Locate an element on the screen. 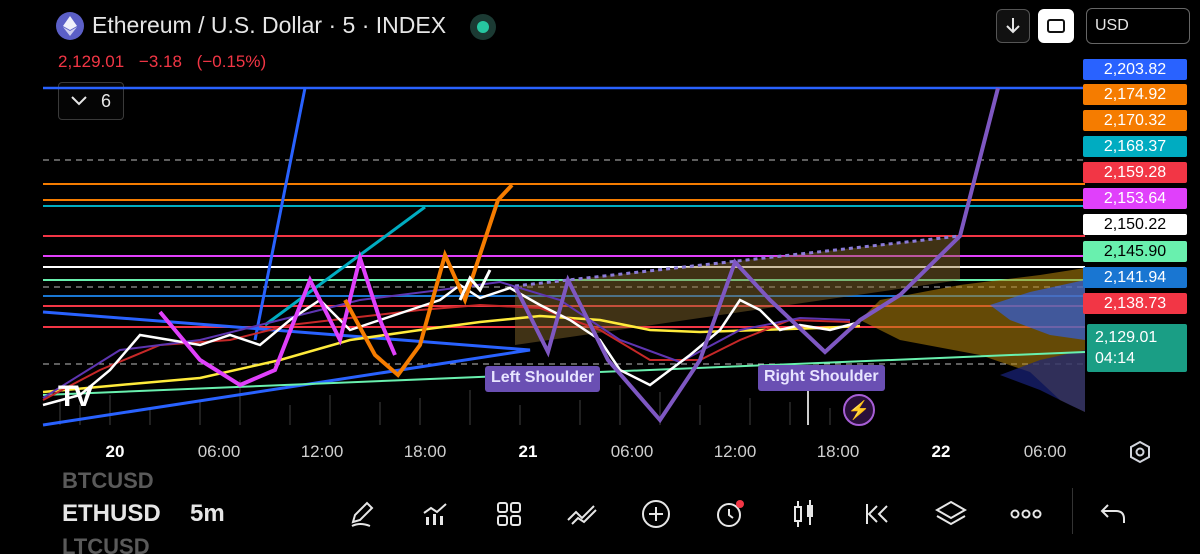 This screenshot has height=554, width=1200. candles-icon is located at coordinates (804, 514).